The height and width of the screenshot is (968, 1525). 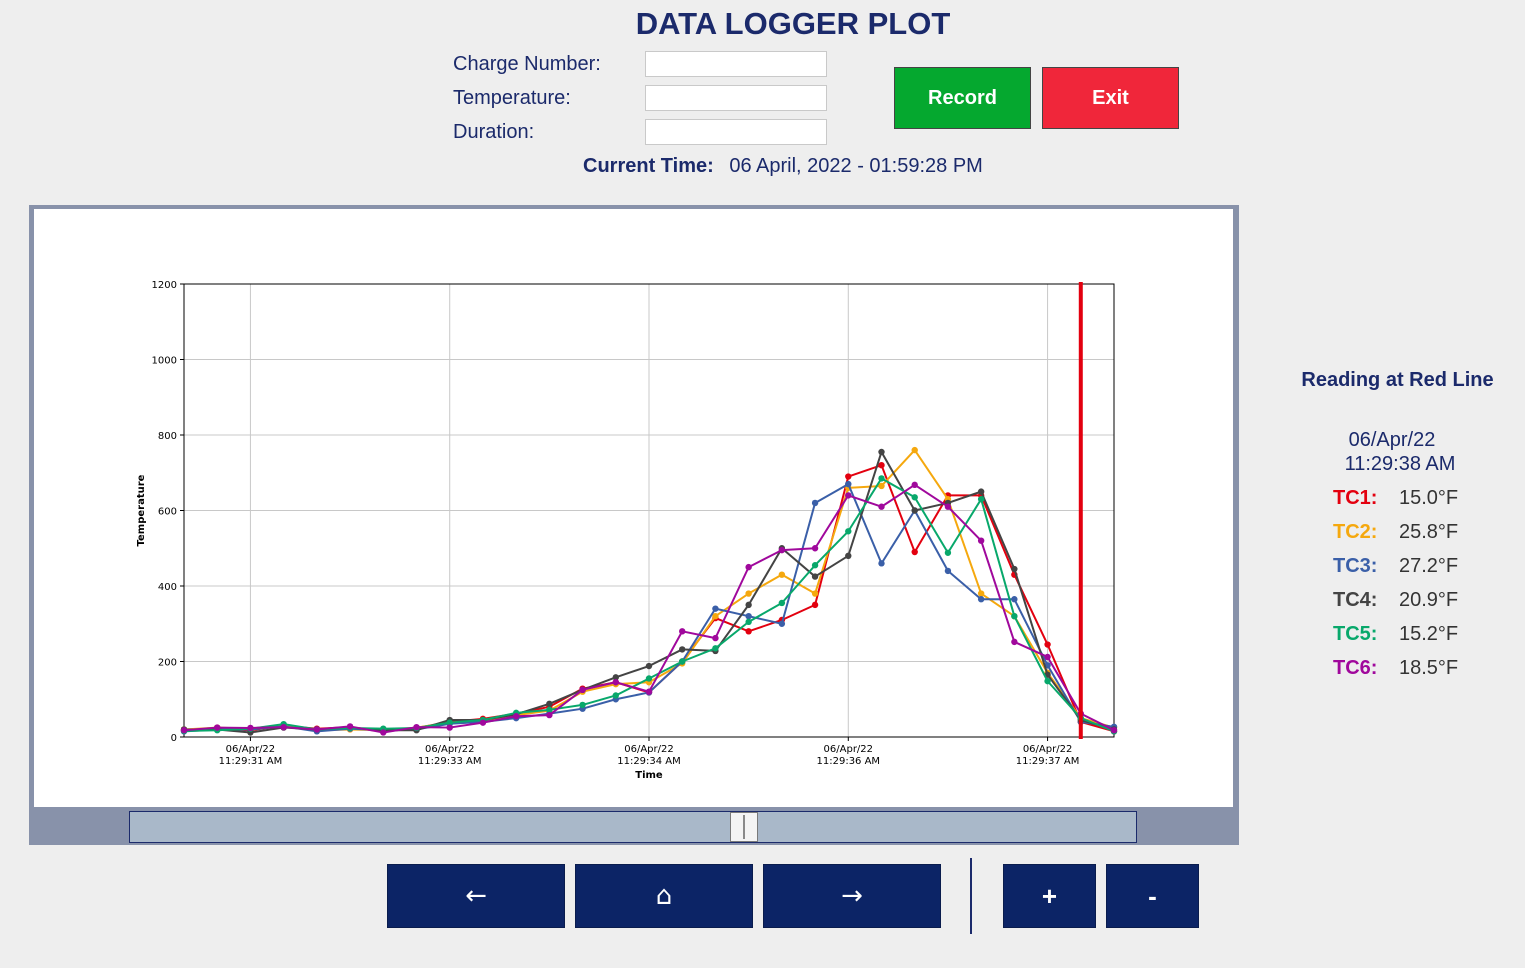 I want to click on record-button: Record, so click(x=962, y=98).